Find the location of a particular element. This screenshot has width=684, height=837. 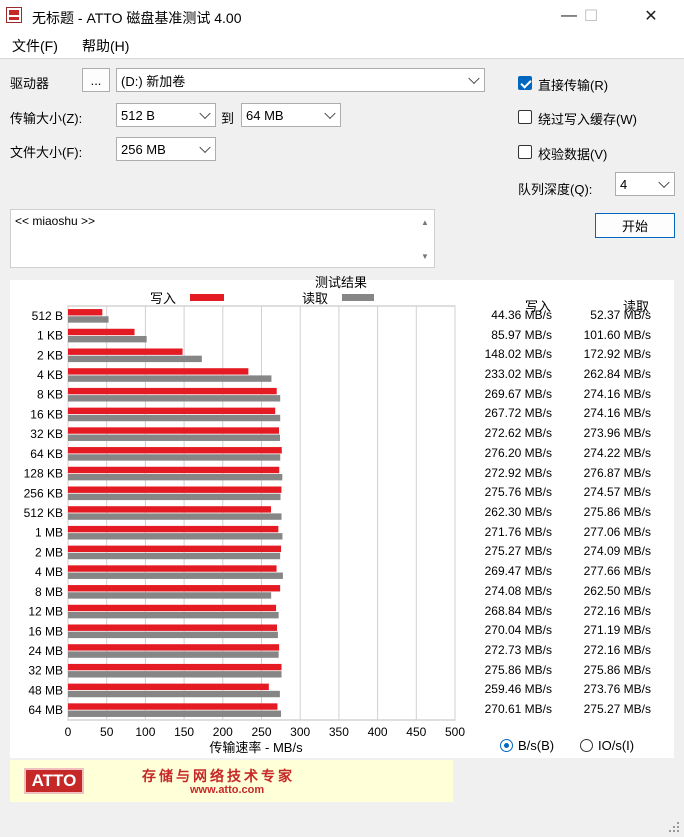

unit-io-label: IO/s(I) is located at coordinates (616, 745).